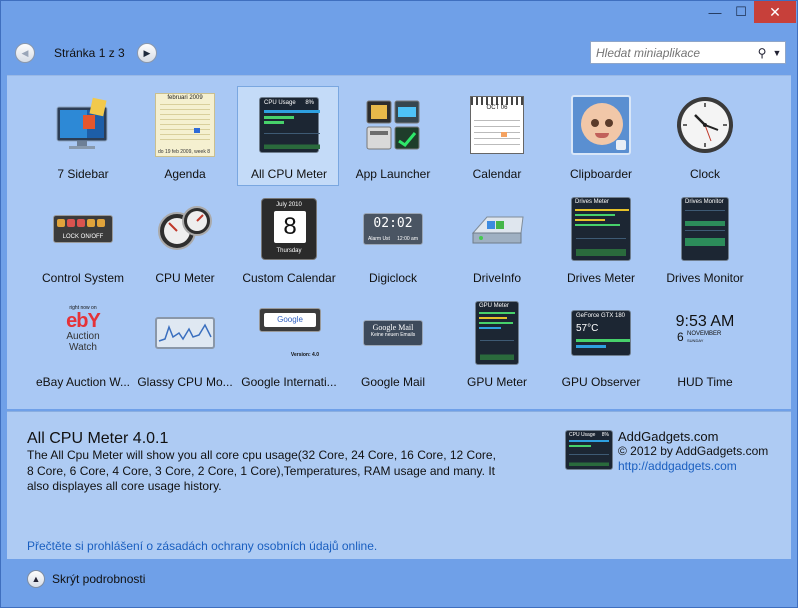 The image size is (798, 608). What do you see at coordinates (680, 337) in the screenshot?
I see `hud-day: 6` at bounding box center [680, 337].